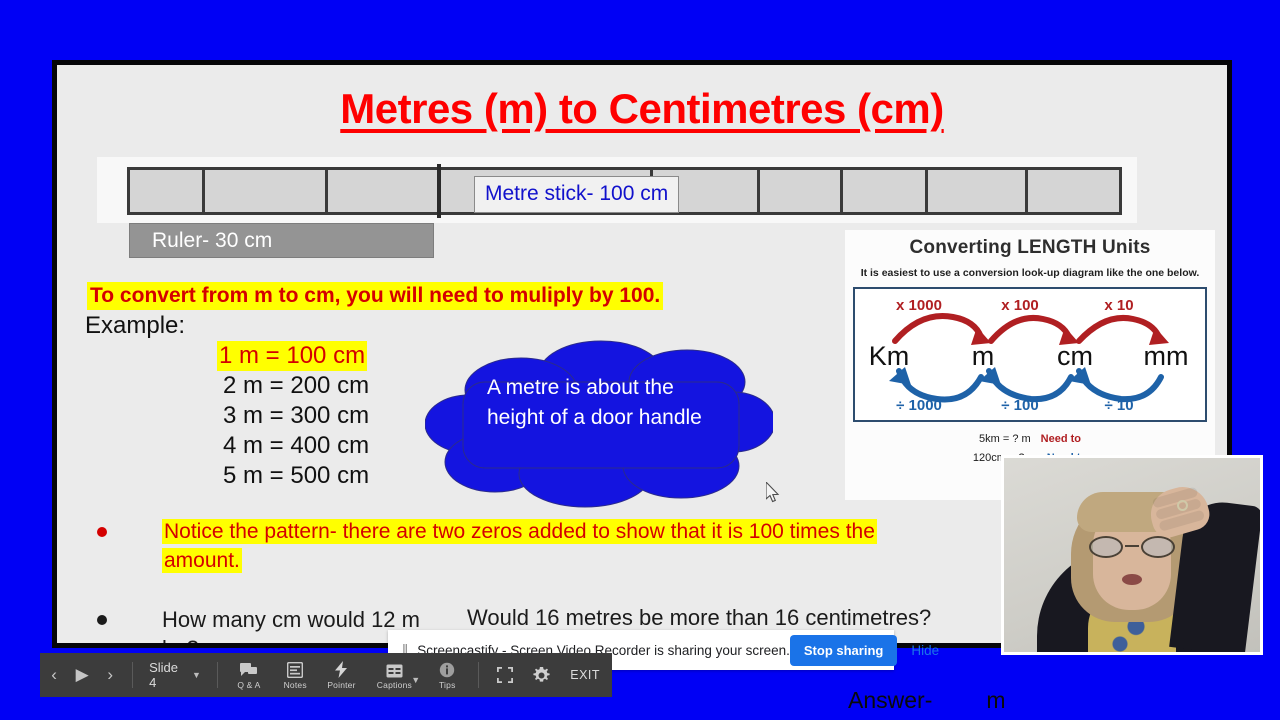  I want to click on pointer-button: Pointer, so click(341, 675).